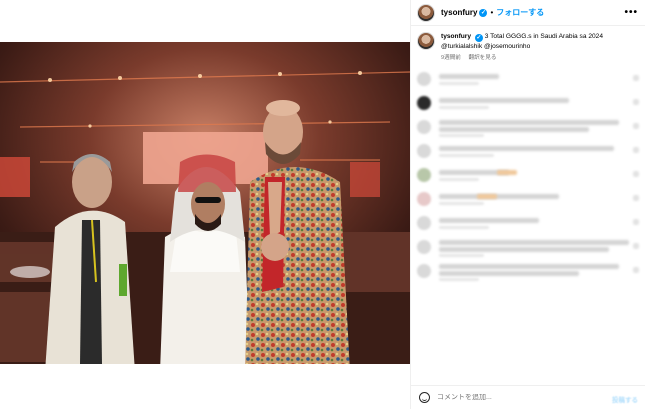  I want to click on comment-input, so click(517, 397).